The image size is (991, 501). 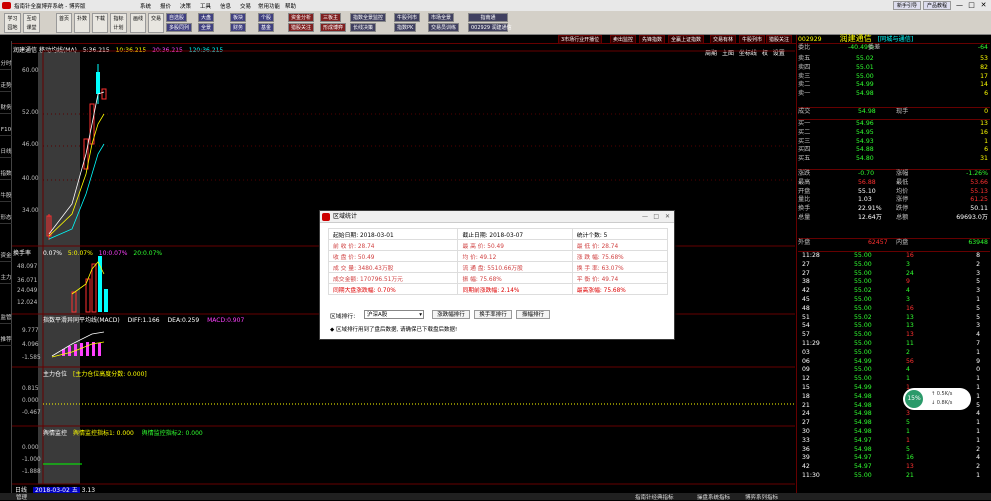 What do you see at coordinates (978, 370) in the screenshot?
I see `tick-count: 0` at bounding box center [978, 370].